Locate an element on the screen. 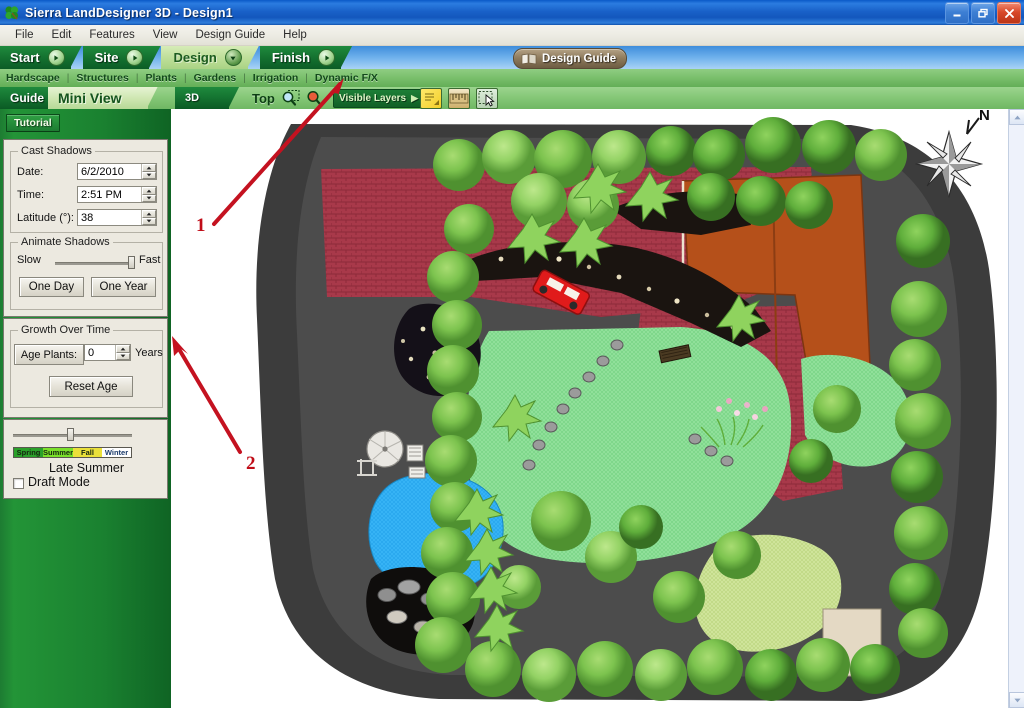 This screenshot has height=708, width=1024. one-day-button: One Day is located at coordinates (51, 287).